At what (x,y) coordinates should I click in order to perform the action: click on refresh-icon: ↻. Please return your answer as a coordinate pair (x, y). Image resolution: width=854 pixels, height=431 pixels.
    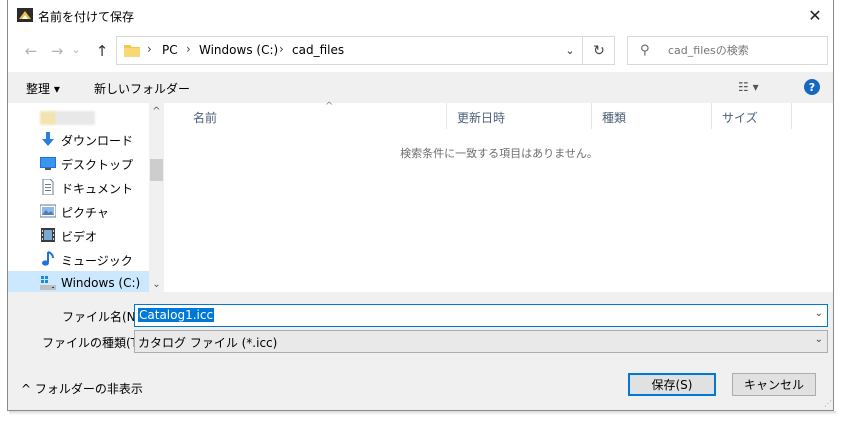
    Looking at the image, I should click on (599, 50).